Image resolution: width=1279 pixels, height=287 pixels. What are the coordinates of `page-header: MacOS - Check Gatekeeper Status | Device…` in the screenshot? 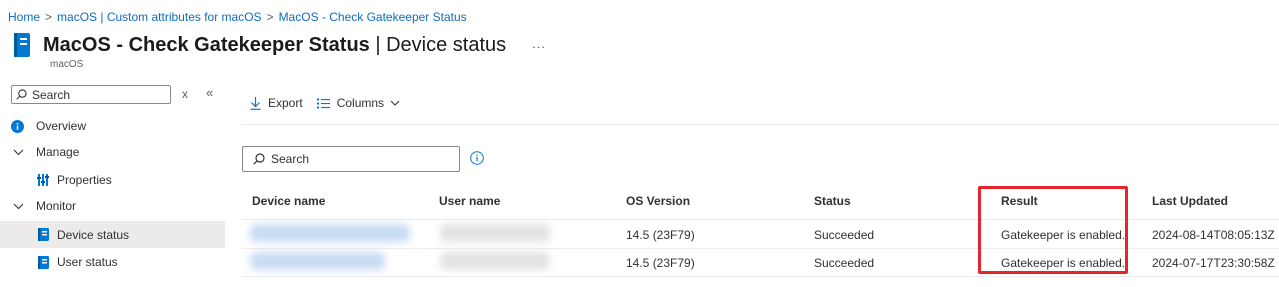 It's located at (280, 45).